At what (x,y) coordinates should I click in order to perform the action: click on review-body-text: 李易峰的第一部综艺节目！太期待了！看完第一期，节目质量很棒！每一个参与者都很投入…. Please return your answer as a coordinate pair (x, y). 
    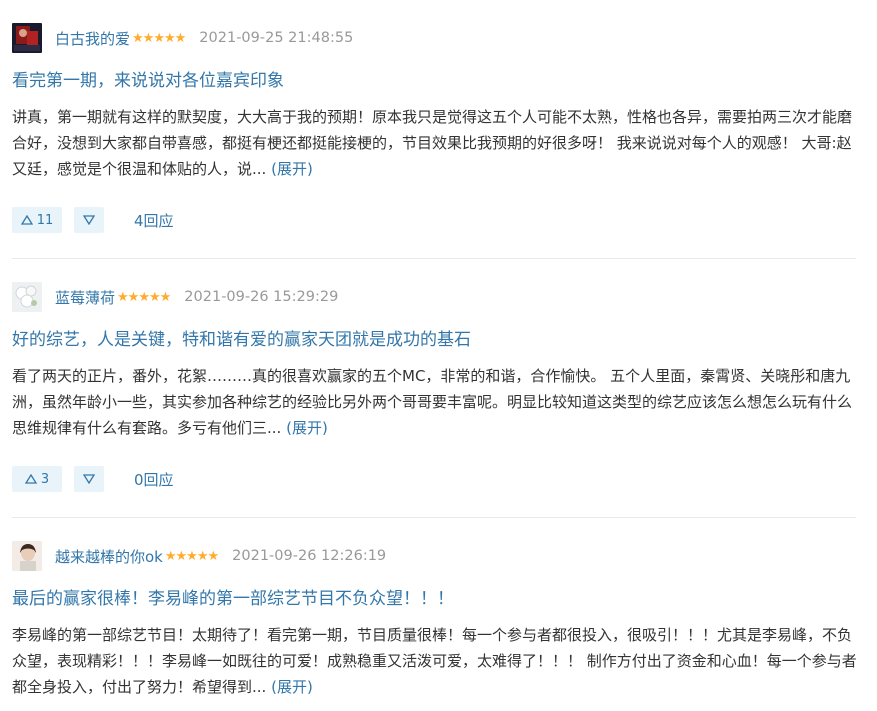
    Looking at the image, I should click on (434, 661).